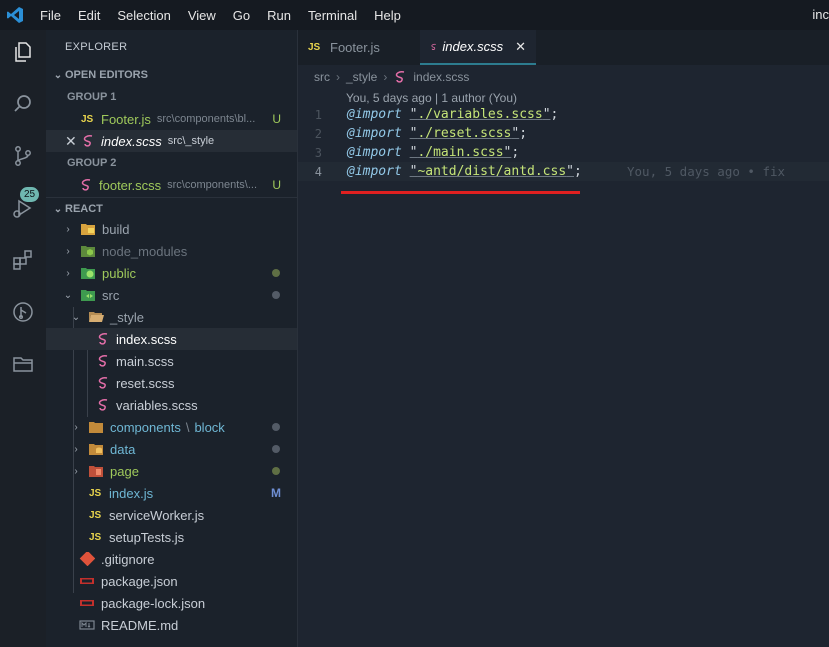 The width and height of the screenshot is (829, 647). Describe the element at coordinates (171, 229) in the screenshot. I see `tree-folder-build: › build` at that location.